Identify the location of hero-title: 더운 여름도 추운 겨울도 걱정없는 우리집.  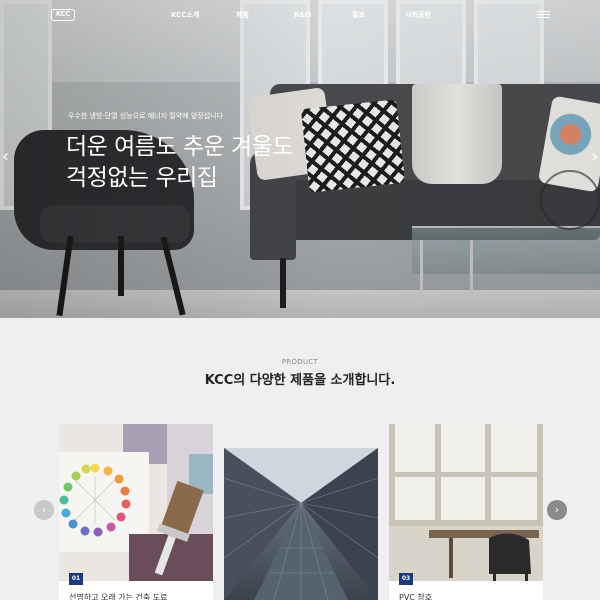
(180, 163).